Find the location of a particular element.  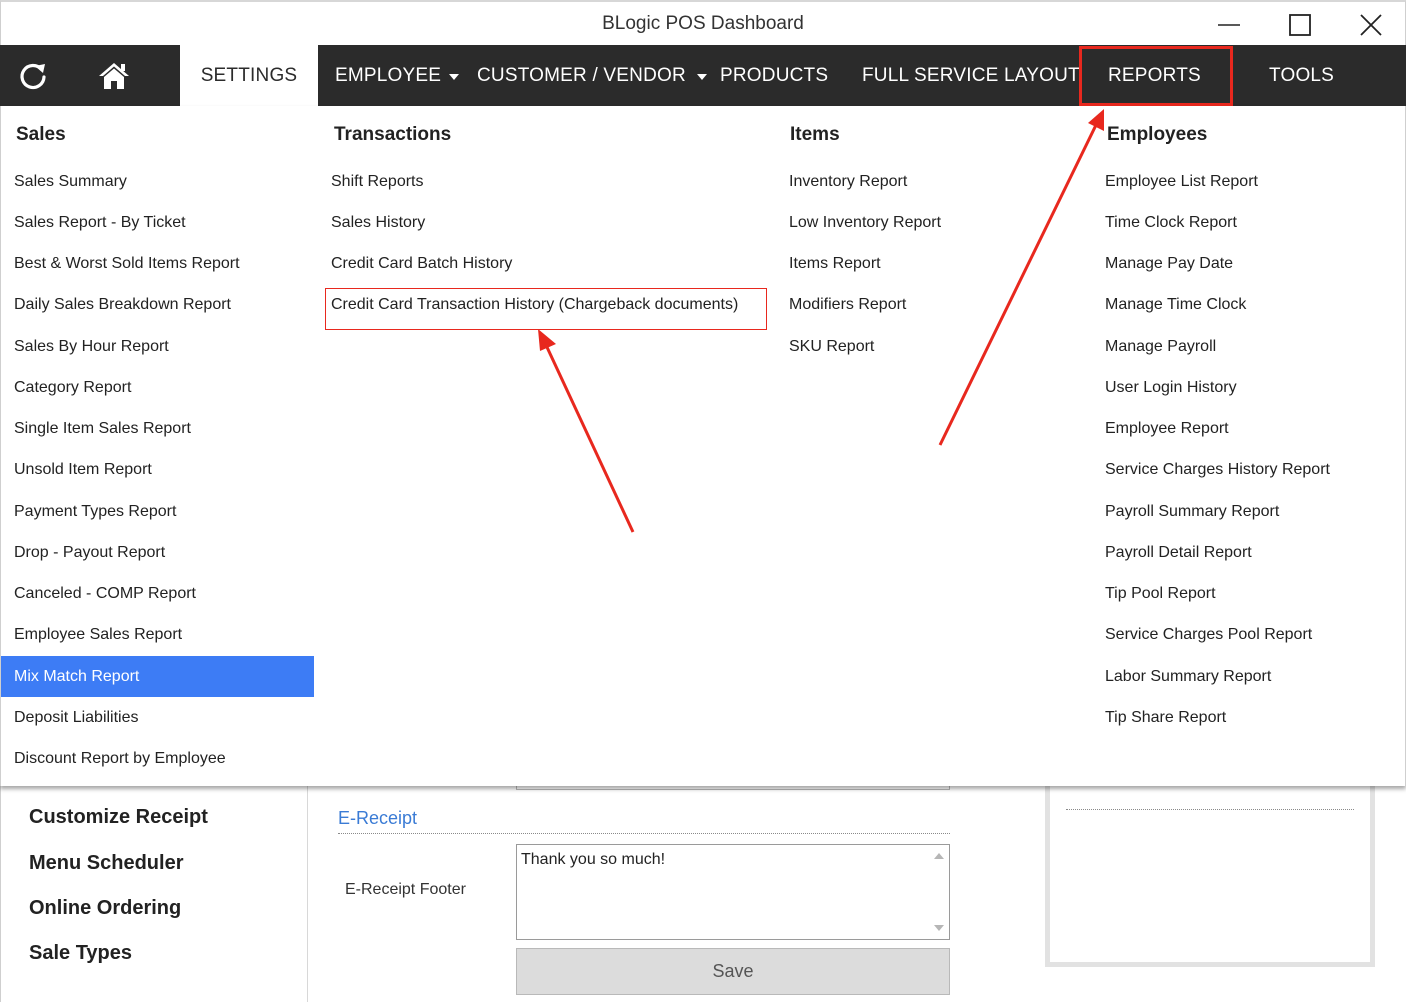

e-receipt-footer-label: E-Receipt Footer is located at coordinates (405, 889).